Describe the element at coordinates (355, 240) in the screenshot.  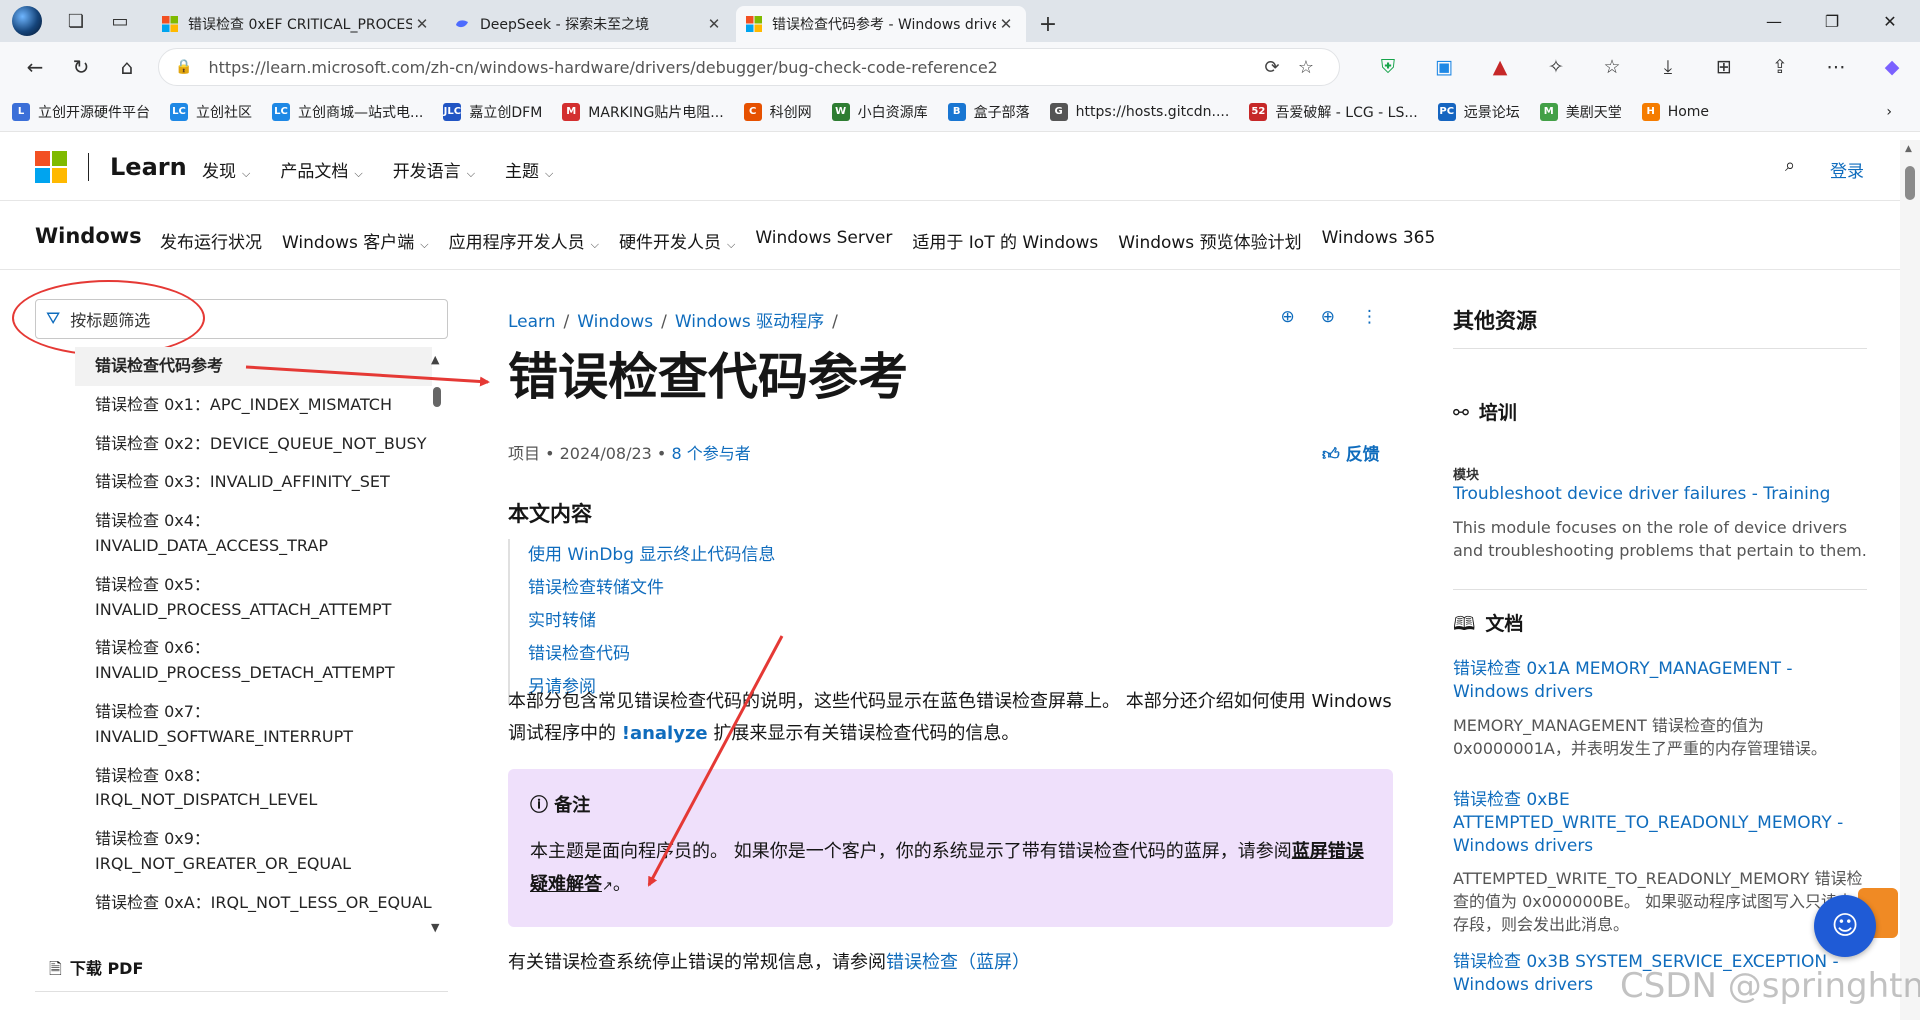
I see `subnav-item: Windows 客户端 ⌵` at that location.